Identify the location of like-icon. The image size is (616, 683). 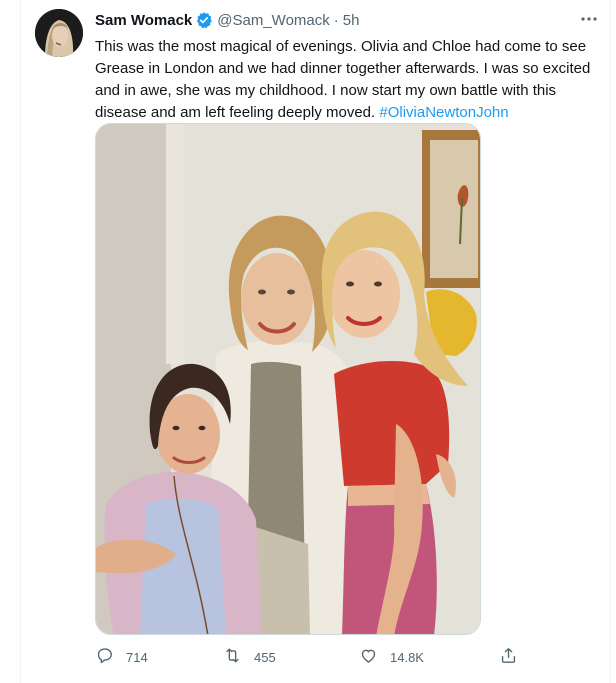
(368, 657).